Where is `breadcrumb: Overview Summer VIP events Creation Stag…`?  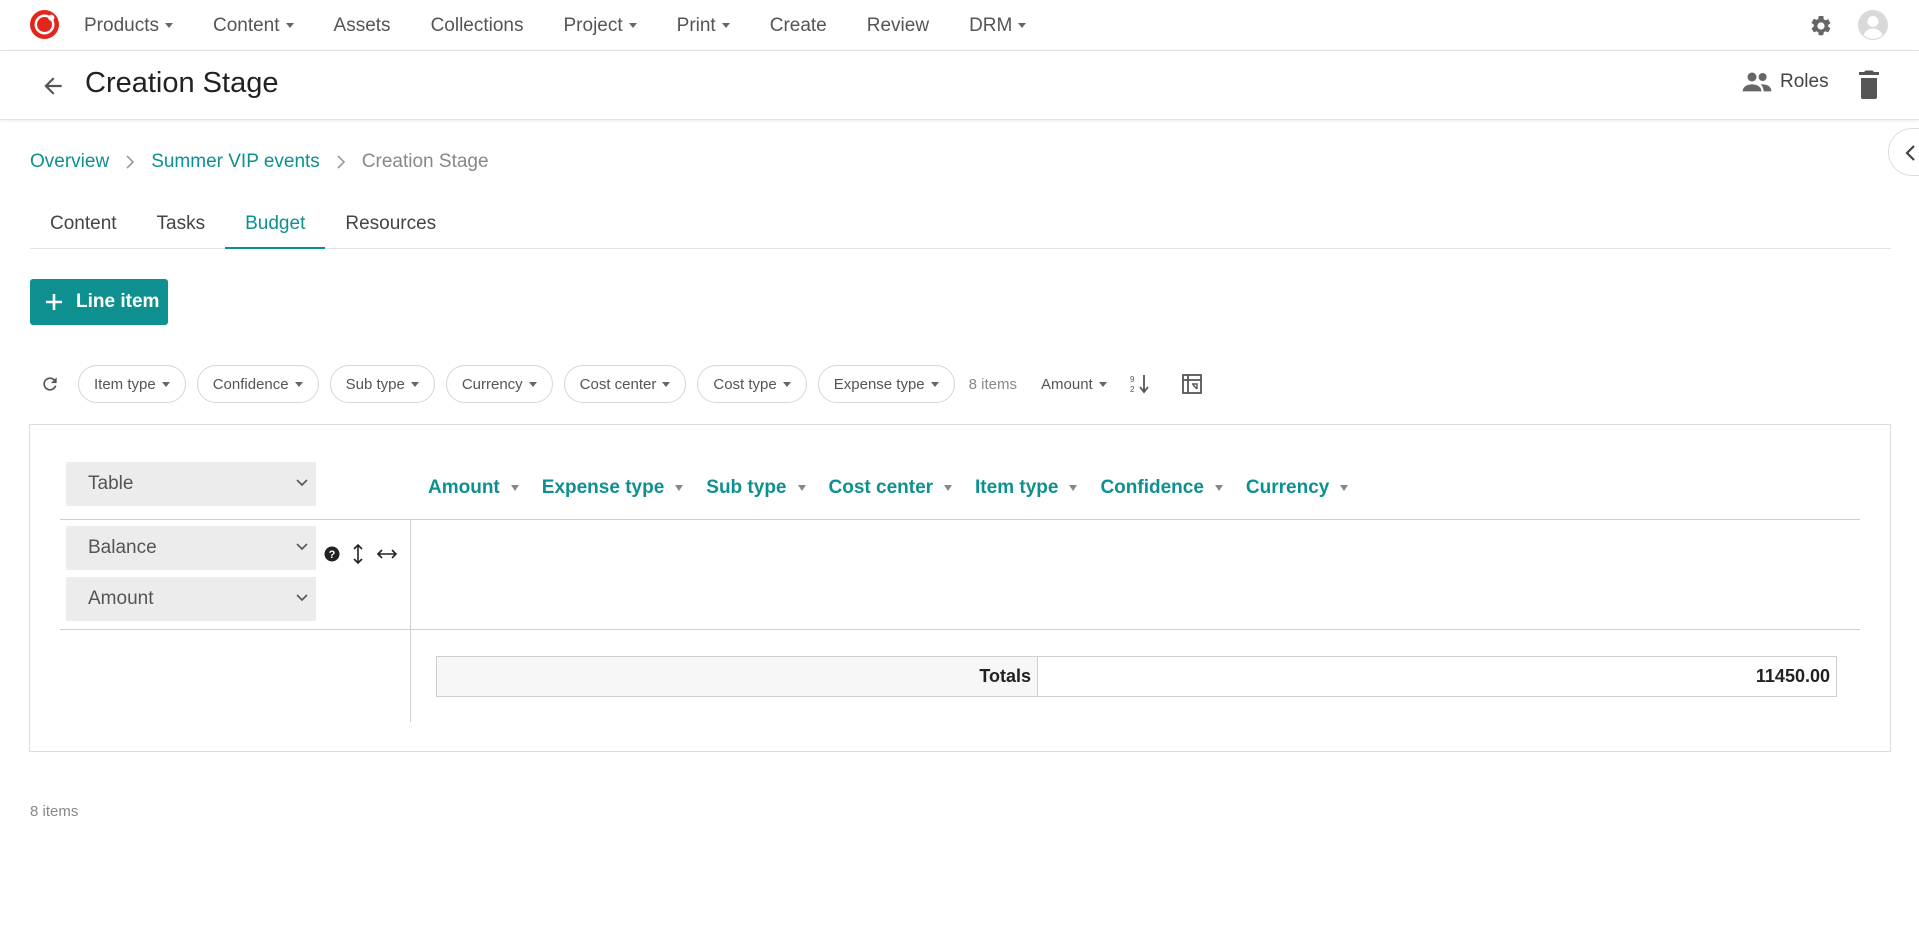
breadcrumb: Overview Summer VIP events Creation Stag… is located at coordinates (259, 162).